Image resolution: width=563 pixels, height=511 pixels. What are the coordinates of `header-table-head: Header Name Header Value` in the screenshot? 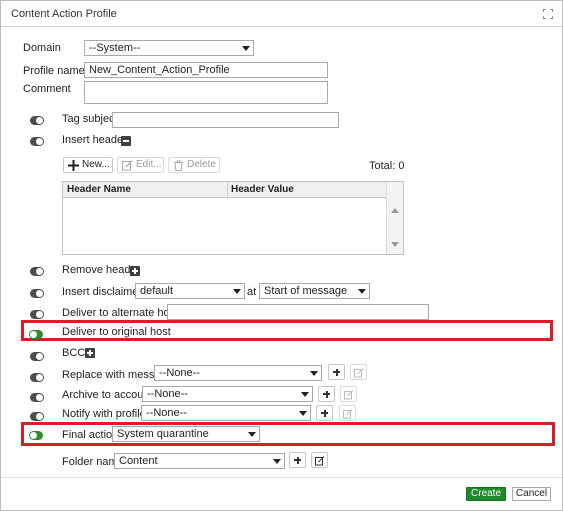 It's located at (225, 190).